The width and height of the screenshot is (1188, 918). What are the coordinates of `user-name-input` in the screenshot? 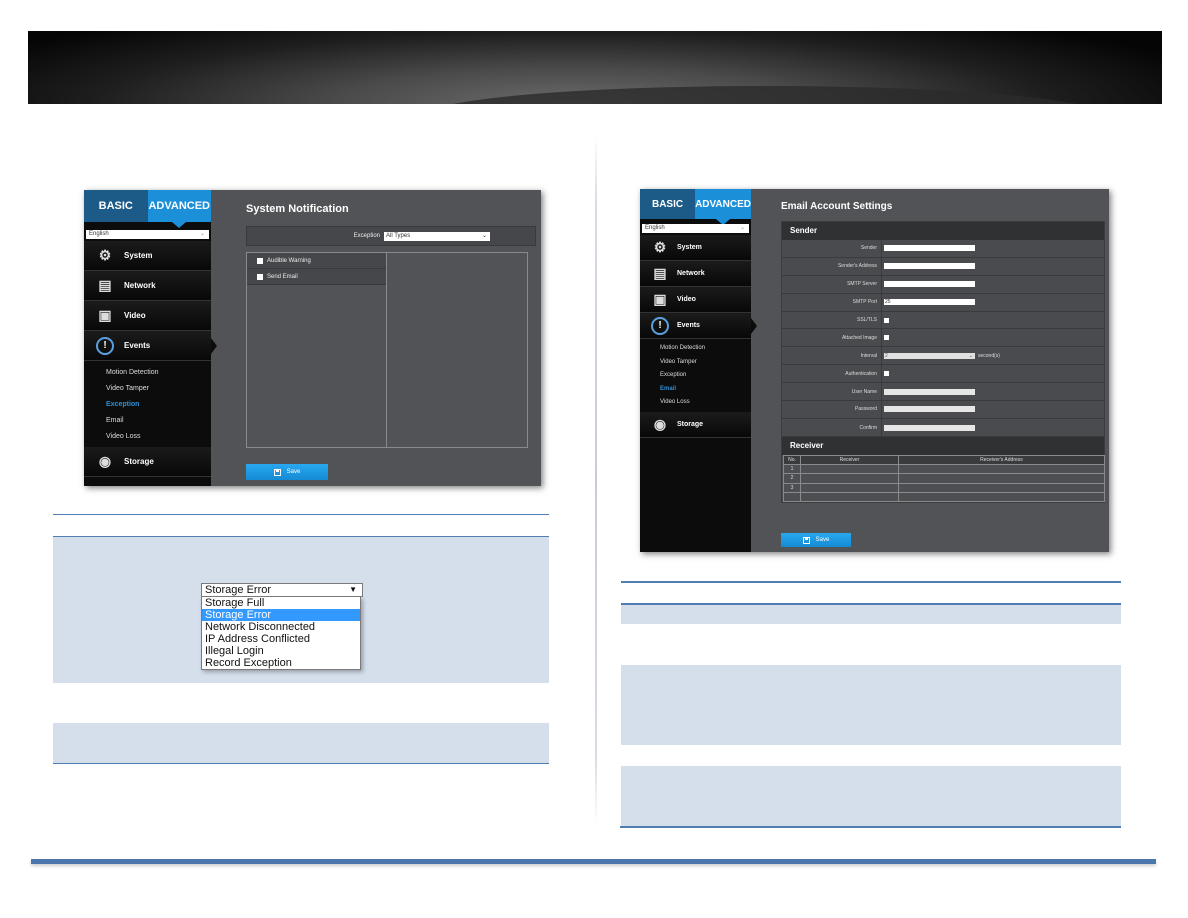 It's located at (929, 391).